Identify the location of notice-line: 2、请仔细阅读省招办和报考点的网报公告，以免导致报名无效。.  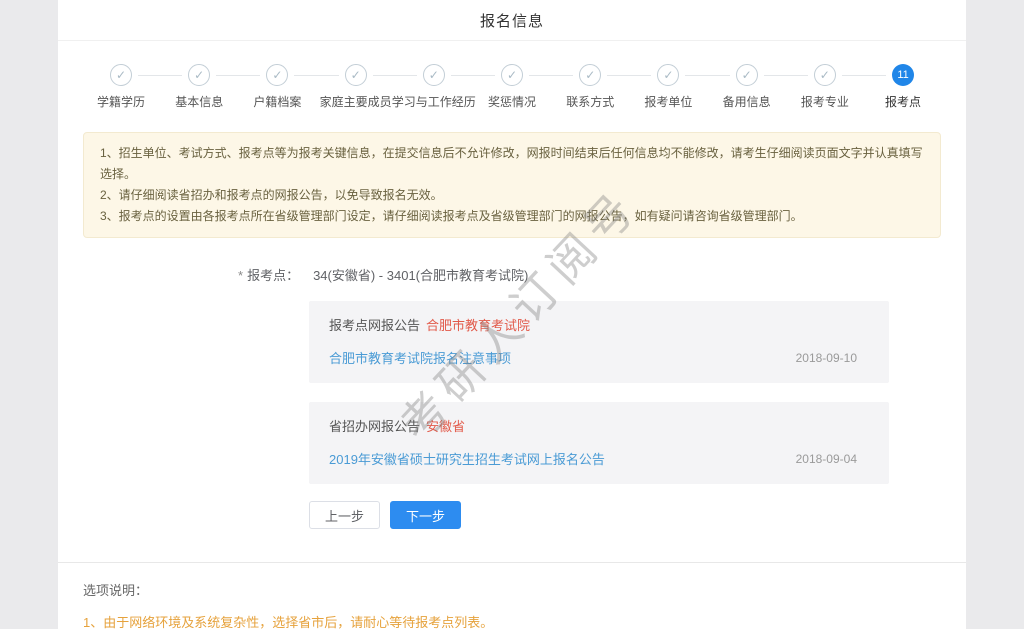
(271, 195).